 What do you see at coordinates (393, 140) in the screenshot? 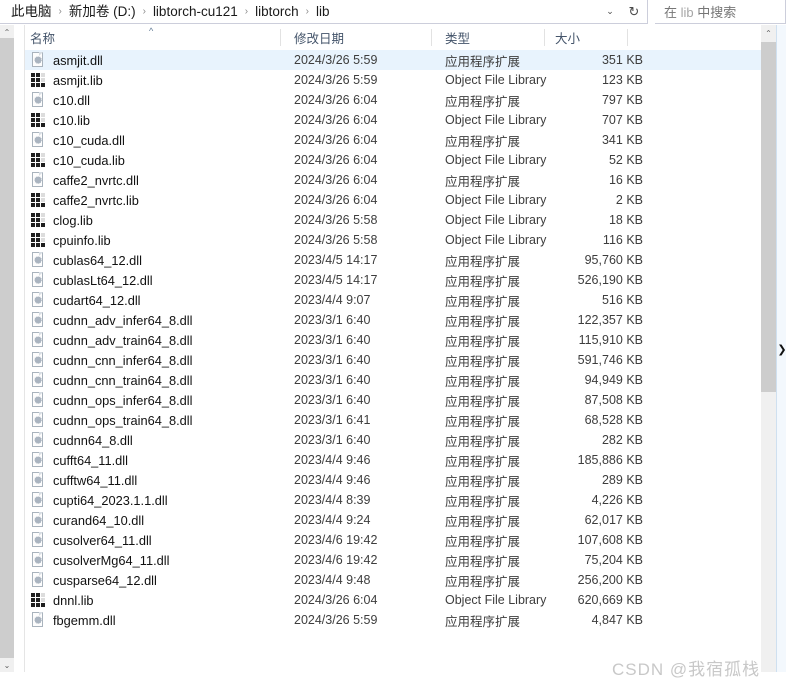
I see `file-row: c10_cuda.dll 2024/3/26 6:04 应用程序扩展 341 KB` at bounding box center [393, 140].